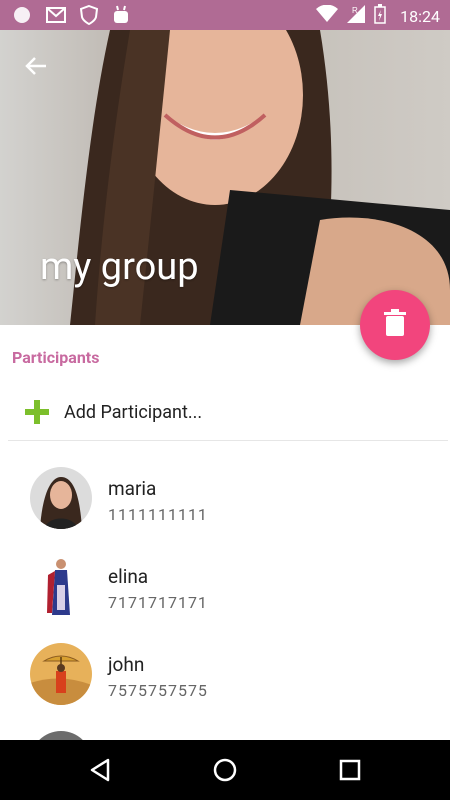 The width and height of the screenshot is (450, 807). Describe the element at coordinates (355, 10) in the screenshot. I see `network-indicator: R` at that location.